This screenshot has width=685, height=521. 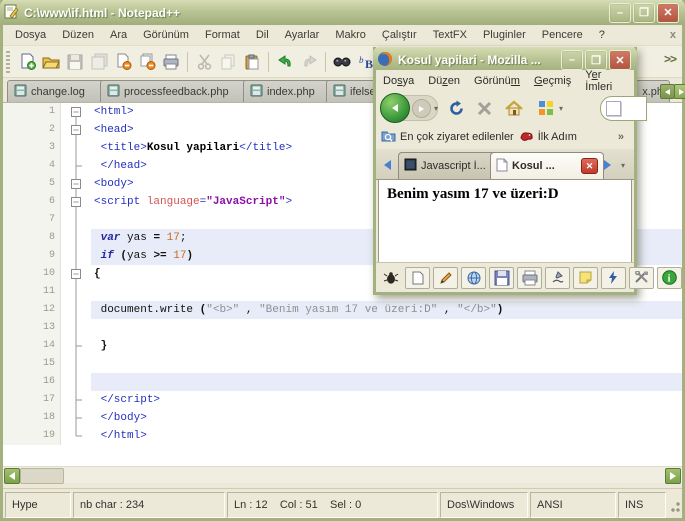 What do you see at coordinates (309, 62) in the screenshot?
I see `redo-button` at bounding box center [309, 62].